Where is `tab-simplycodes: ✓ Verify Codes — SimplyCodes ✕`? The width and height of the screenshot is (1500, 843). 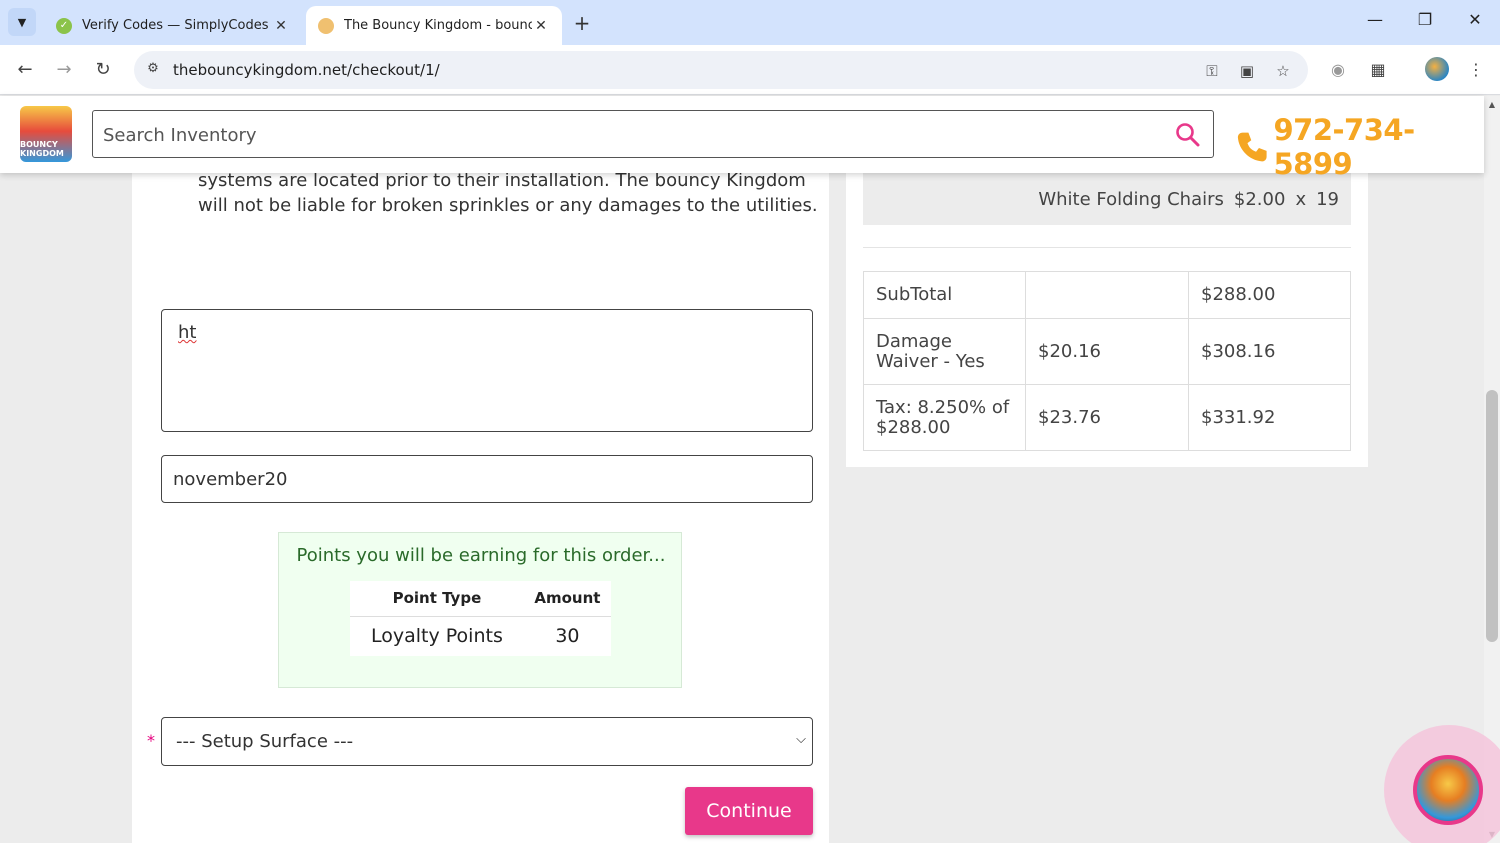
tab-simplycodes: ✓ Verify Codes — SimplyCodes ✕ is located at coordinates (173, 25).